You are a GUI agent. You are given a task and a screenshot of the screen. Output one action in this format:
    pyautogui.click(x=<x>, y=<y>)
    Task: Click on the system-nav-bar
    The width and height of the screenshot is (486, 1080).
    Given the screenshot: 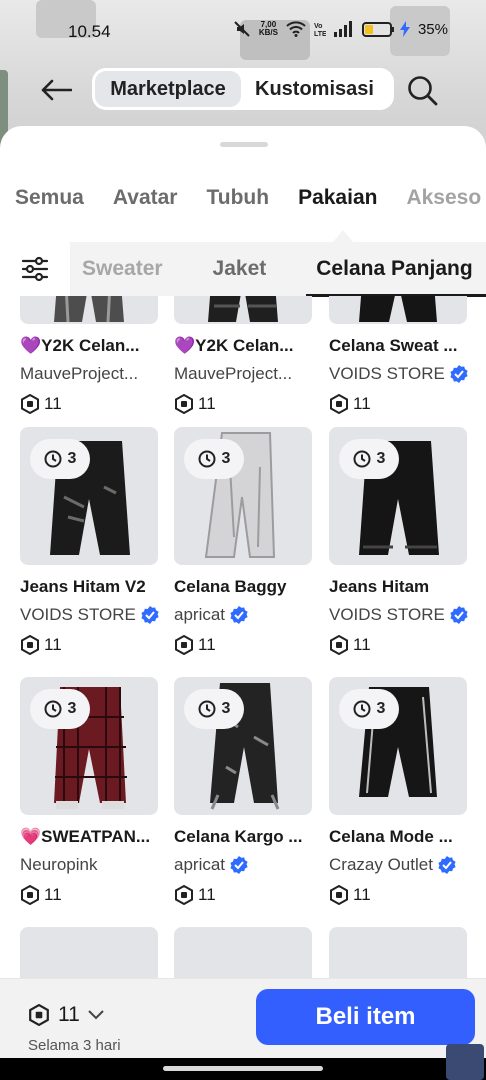 What is the action you would take?
    pyautogui.click(x=243, y=1069)
    